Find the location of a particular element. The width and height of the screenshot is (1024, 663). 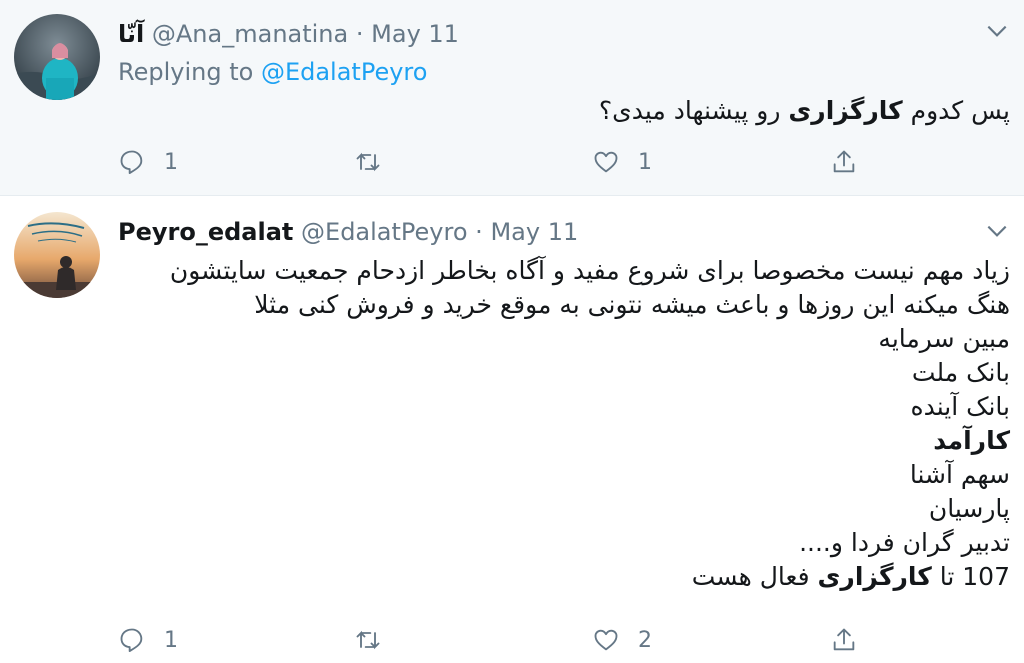

text-segment: 107 is located at coordinates (986, 576).